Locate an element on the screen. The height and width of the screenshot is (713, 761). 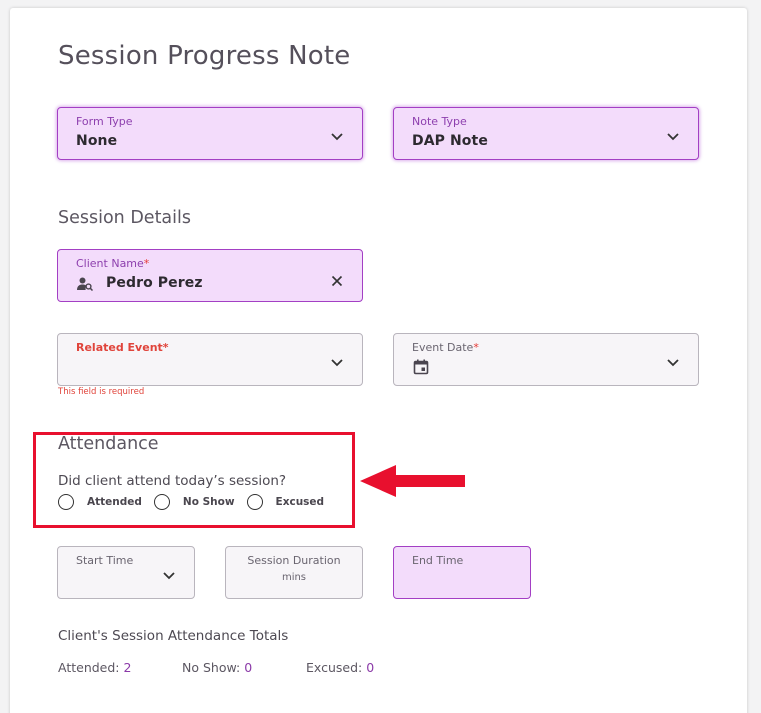
related-event-label: Related Event* is located at coordinates (122, 347).